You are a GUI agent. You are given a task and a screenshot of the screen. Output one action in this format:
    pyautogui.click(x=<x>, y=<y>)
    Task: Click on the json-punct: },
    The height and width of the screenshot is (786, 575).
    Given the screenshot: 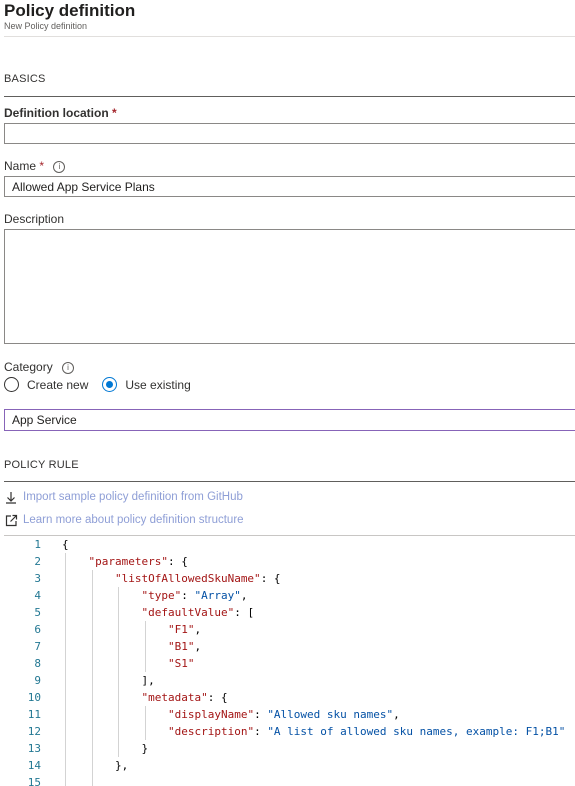 What is the action you would take?
    pyautogui.click(x=121, y=765)
    